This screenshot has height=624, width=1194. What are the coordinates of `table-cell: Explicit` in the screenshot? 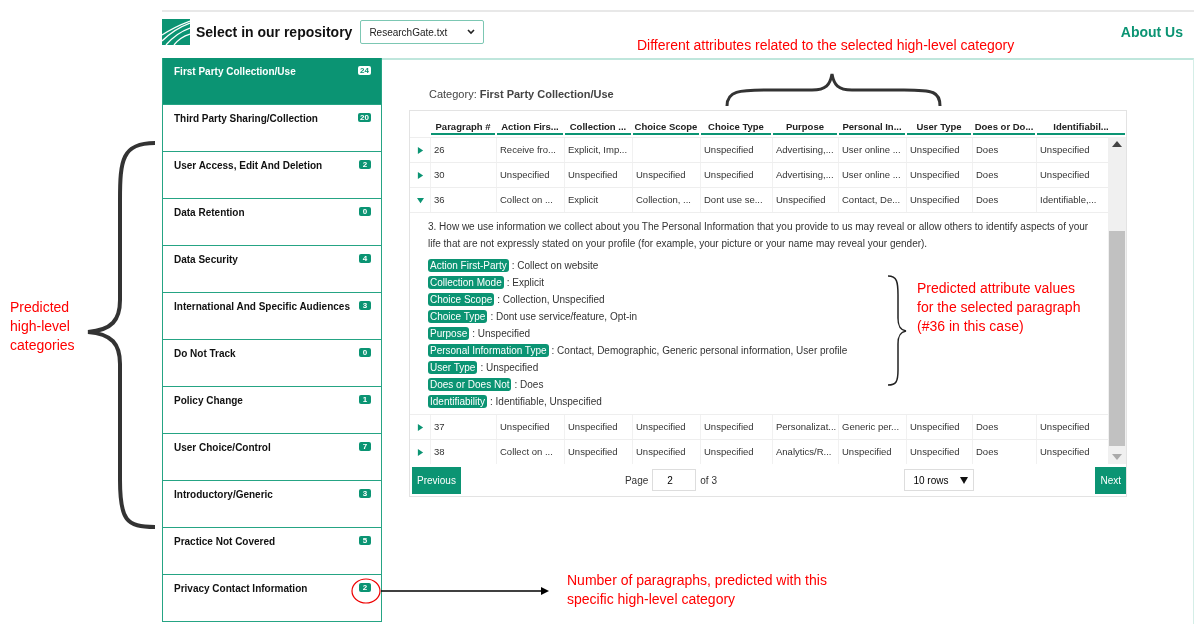 It's located at (598, 200).